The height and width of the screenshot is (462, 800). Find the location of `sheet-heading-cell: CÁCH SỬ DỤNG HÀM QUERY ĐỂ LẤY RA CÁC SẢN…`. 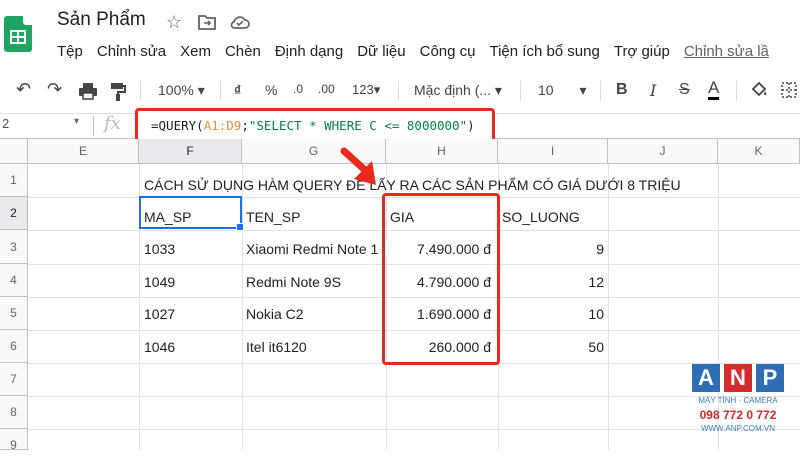

sheet-heading-cell: CÁCH SỬ DỤNG HÀM QUERY ĐỂ LẤY RA CÁC SẢN… is located at coordinates (412, 185).